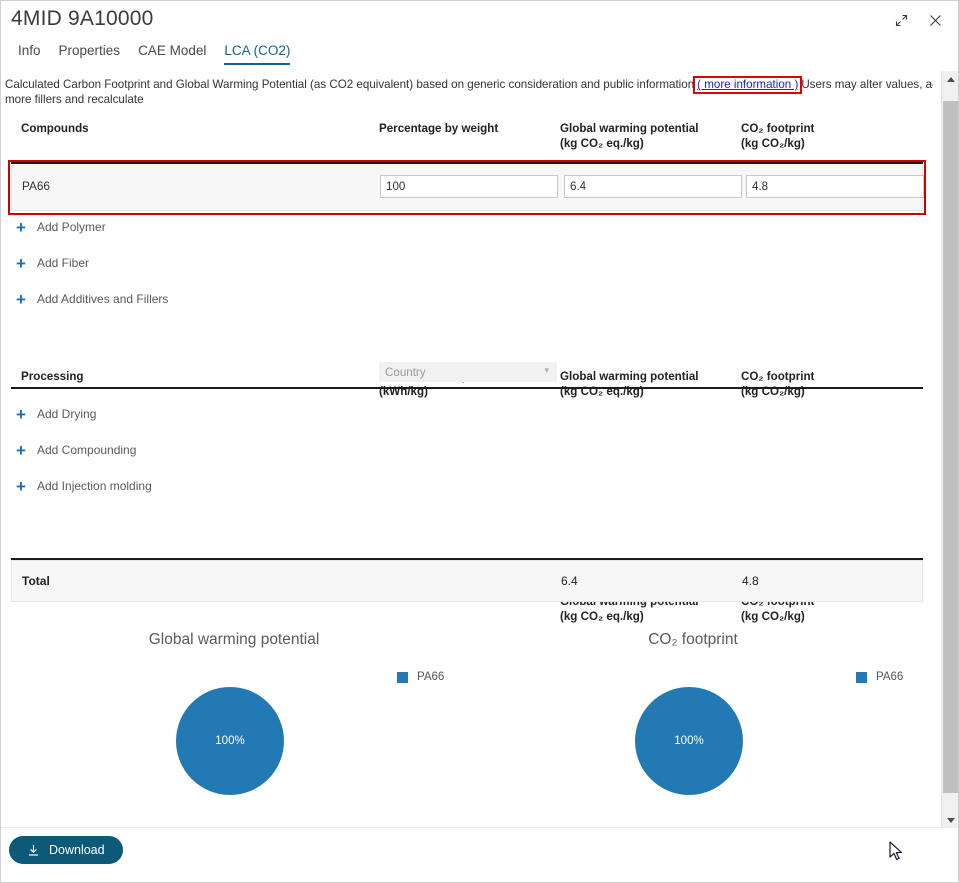  Describe the element at coordinates (918, 20) in the screenshot. I see `window-controls` at that location.